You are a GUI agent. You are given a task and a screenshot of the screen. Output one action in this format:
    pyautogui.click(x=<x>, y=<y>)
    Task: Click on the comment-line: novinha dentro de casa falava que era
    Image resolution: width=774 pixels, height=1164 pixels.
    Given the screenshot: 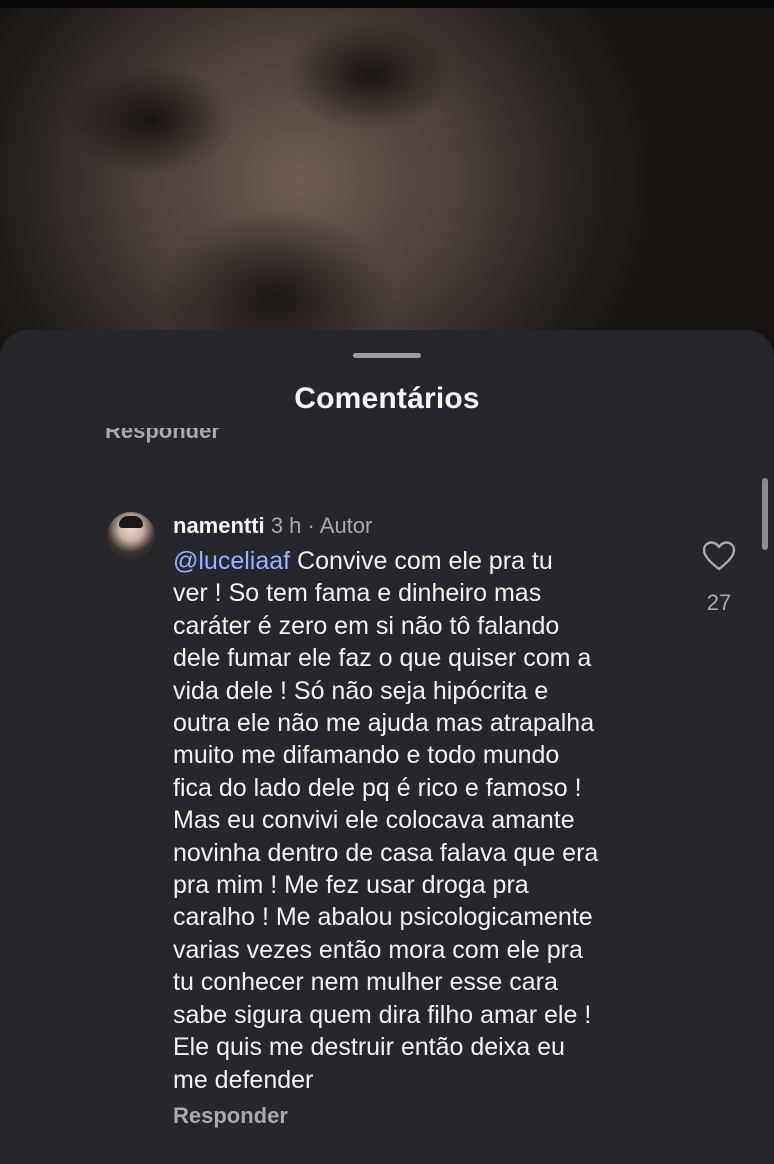 What is the action you would take?
    pyautogui.click(x=386, y=852)
    